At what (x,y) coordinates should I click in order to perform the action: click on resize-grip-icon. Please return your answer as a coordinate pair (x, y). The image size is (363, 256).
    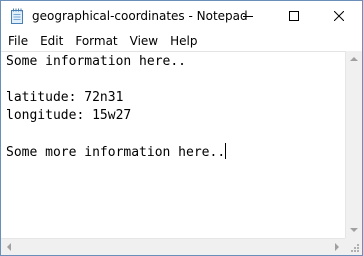
    Looking at the image, I should click on (354, 247).